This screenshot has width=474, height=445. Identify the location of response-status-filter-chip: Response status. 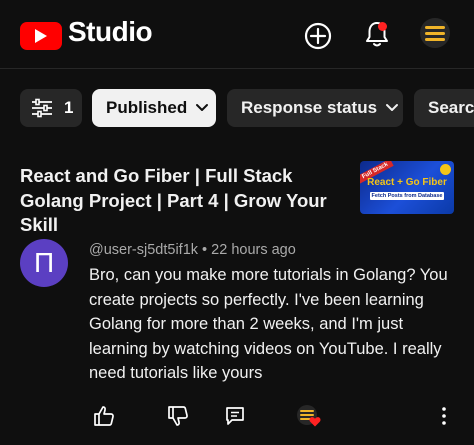
(315, 108).